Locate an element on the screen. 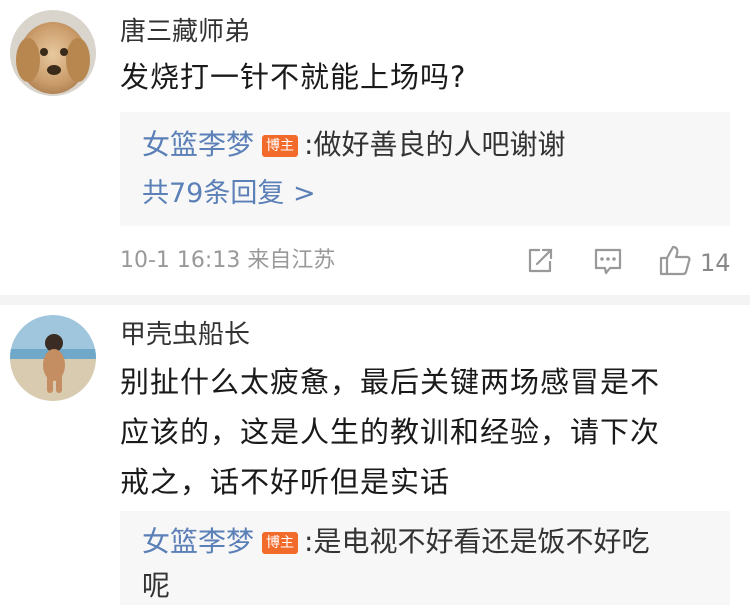 Image resolution: width=750 pixels, height=609 pixels. reply-text: :是电视不好看还是饭不好吃 is located at coordinates (477, 541).